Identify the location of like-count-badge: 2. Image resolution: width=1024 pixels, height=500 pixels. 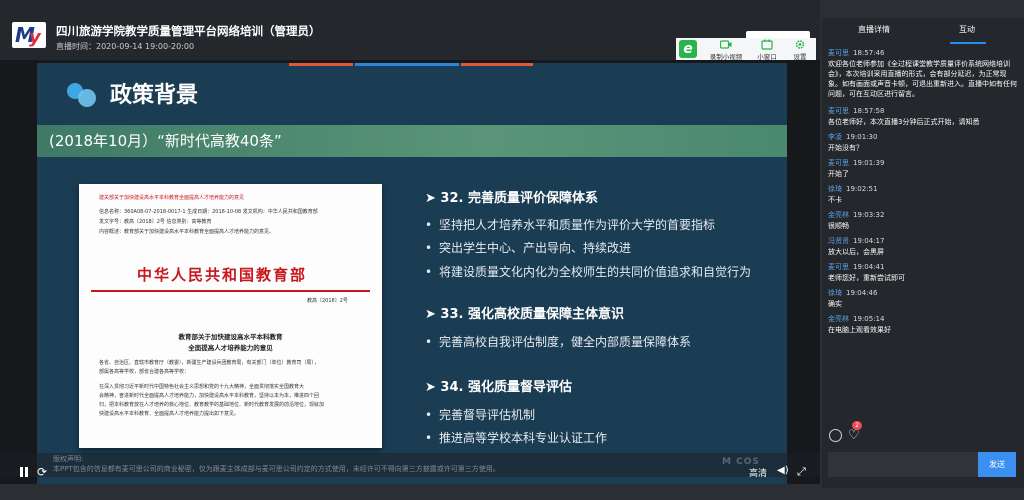
(857, 425).